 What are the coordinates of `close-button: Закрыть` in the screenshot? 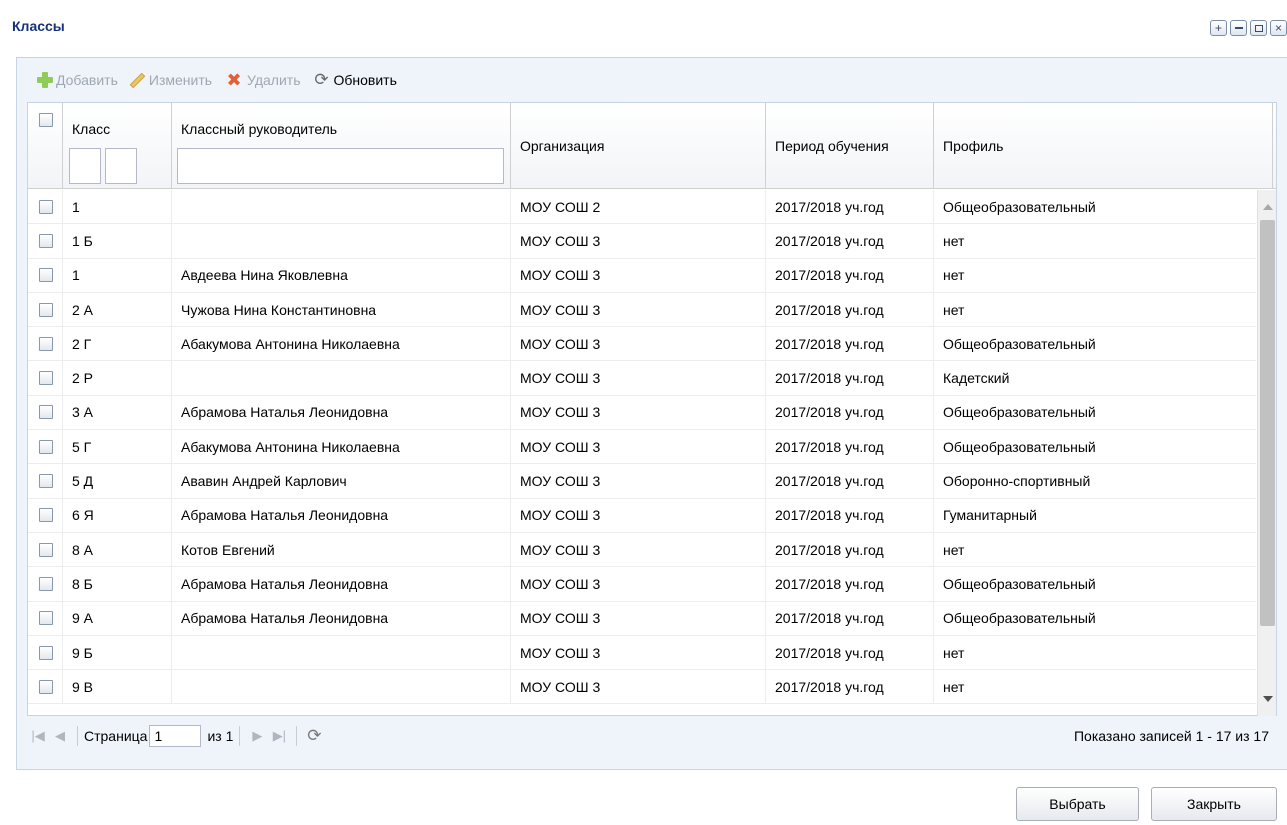 It's located at (1214, 804).